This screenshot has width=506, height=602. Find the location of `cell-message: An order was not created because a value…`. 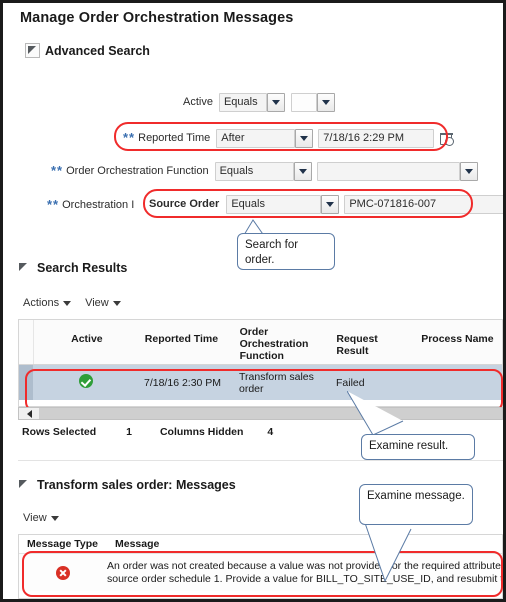

cell-message: An order was not created because a value… is located at coordinates (305, 572).